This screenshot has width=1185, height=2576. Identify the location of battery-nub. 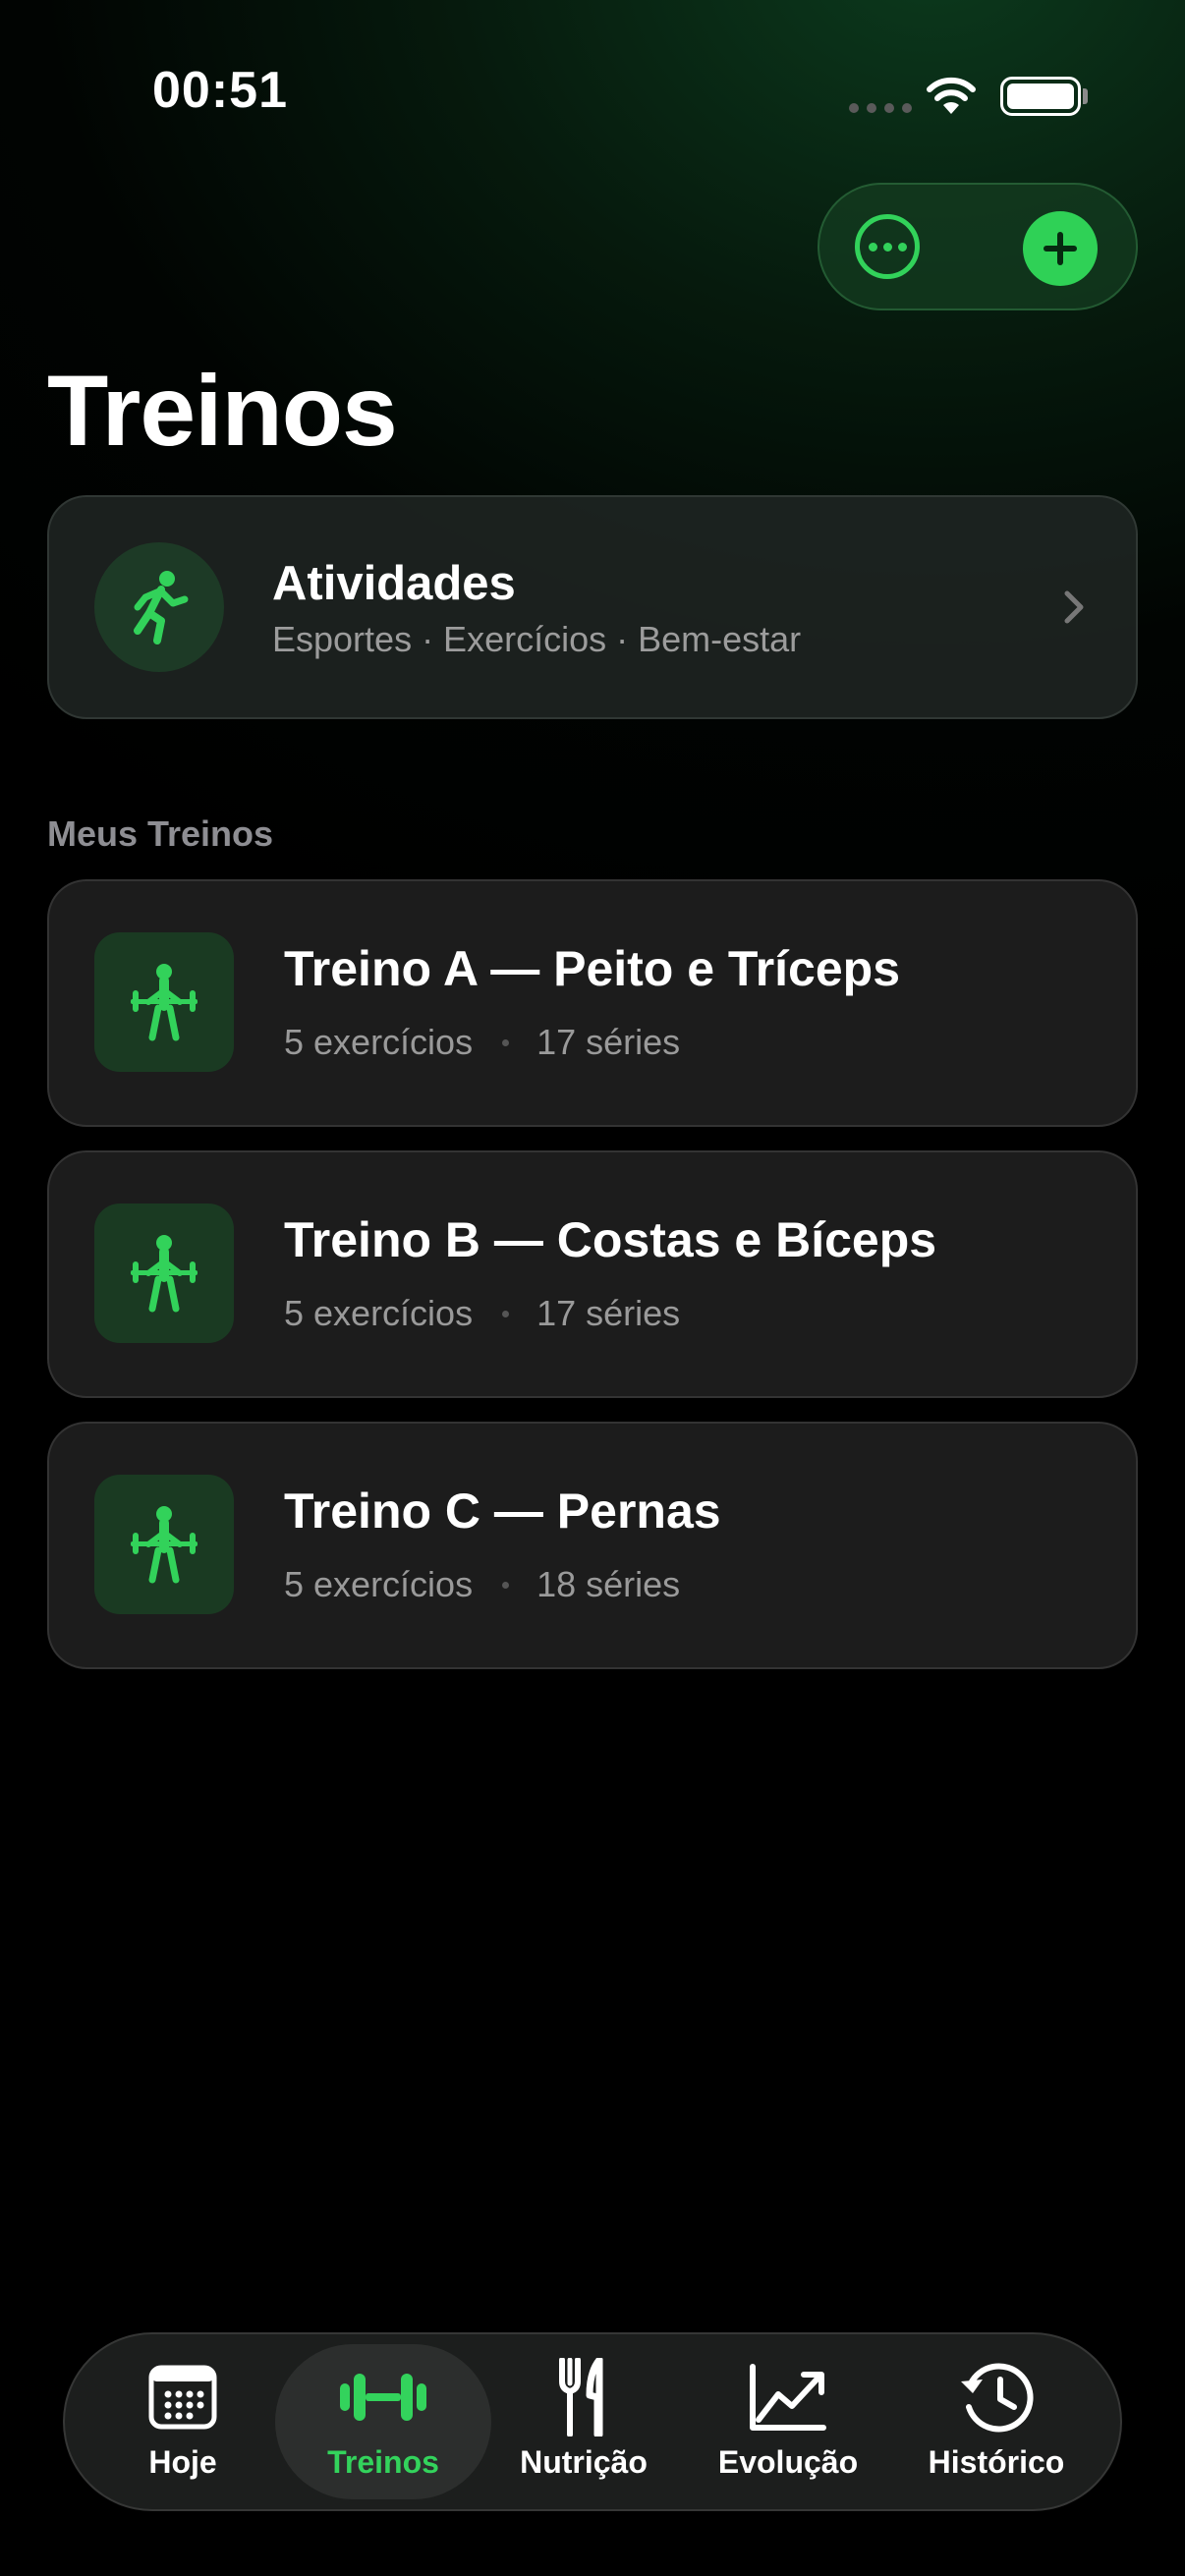
(1085, 96).